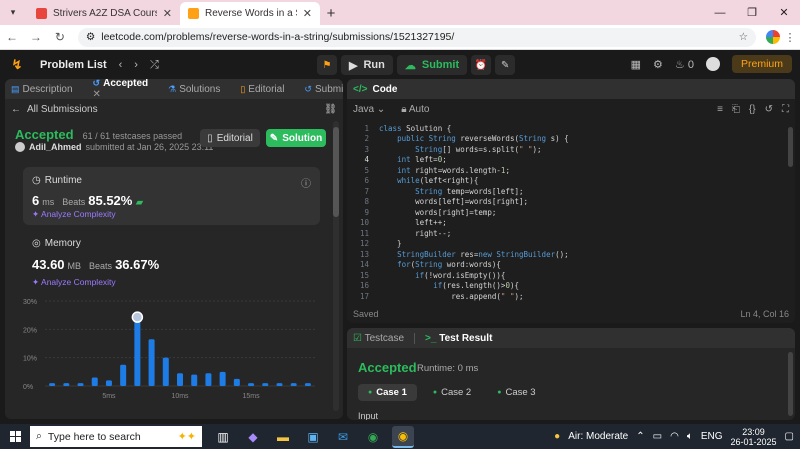 This screenshot has width=800, height=449. What do you see at coordinates (17, 64) in the screenshot?
I see `leetcode-logo-icon: ↯` at bounding box center [17, 64].